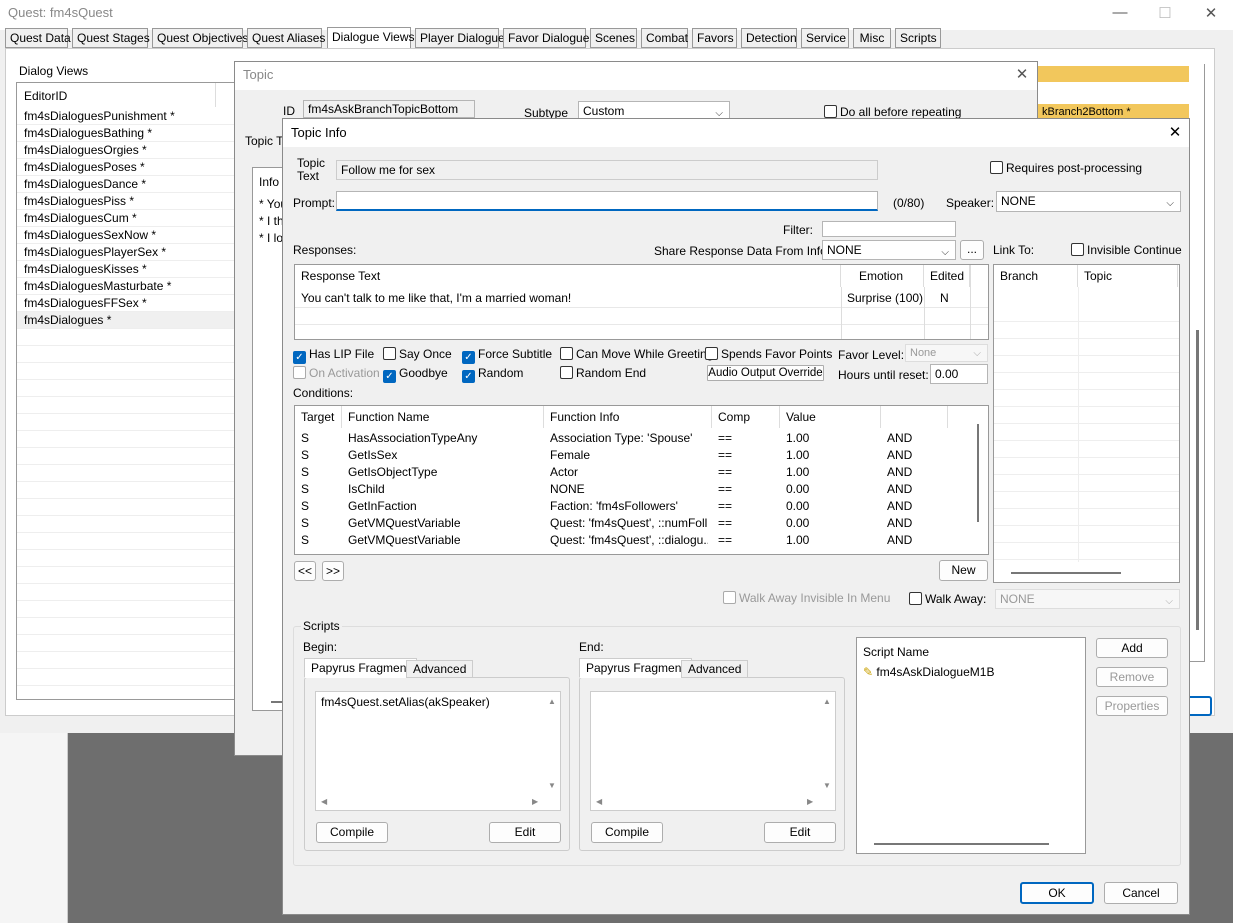 This screenshot has width=1233, height=923. Describe the element at coordinates (45, 96) in the screenshot. I see `editor-id-header: EditorID` at that location.